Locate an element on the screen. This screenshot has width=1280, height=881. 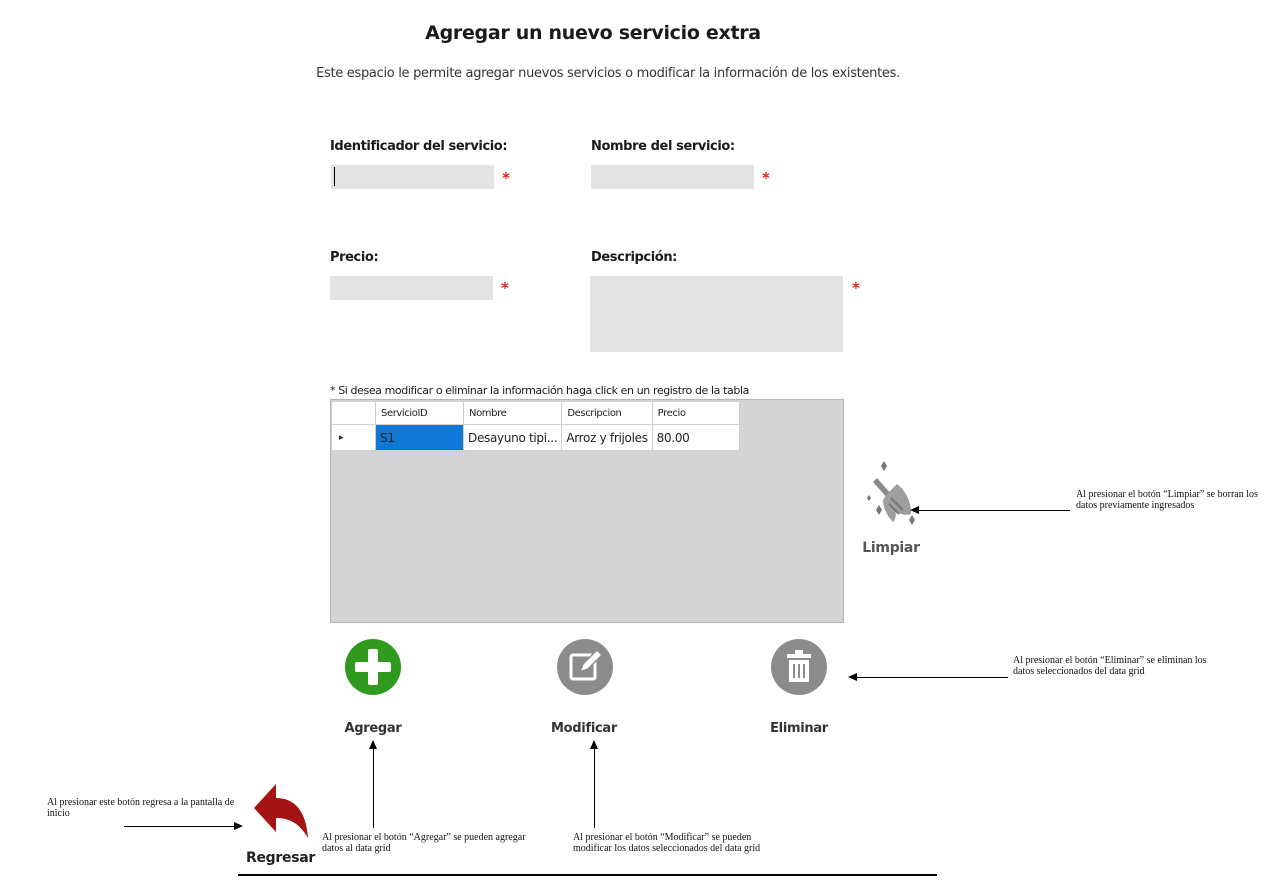
plus-icon is located at coordinates (373, 667).